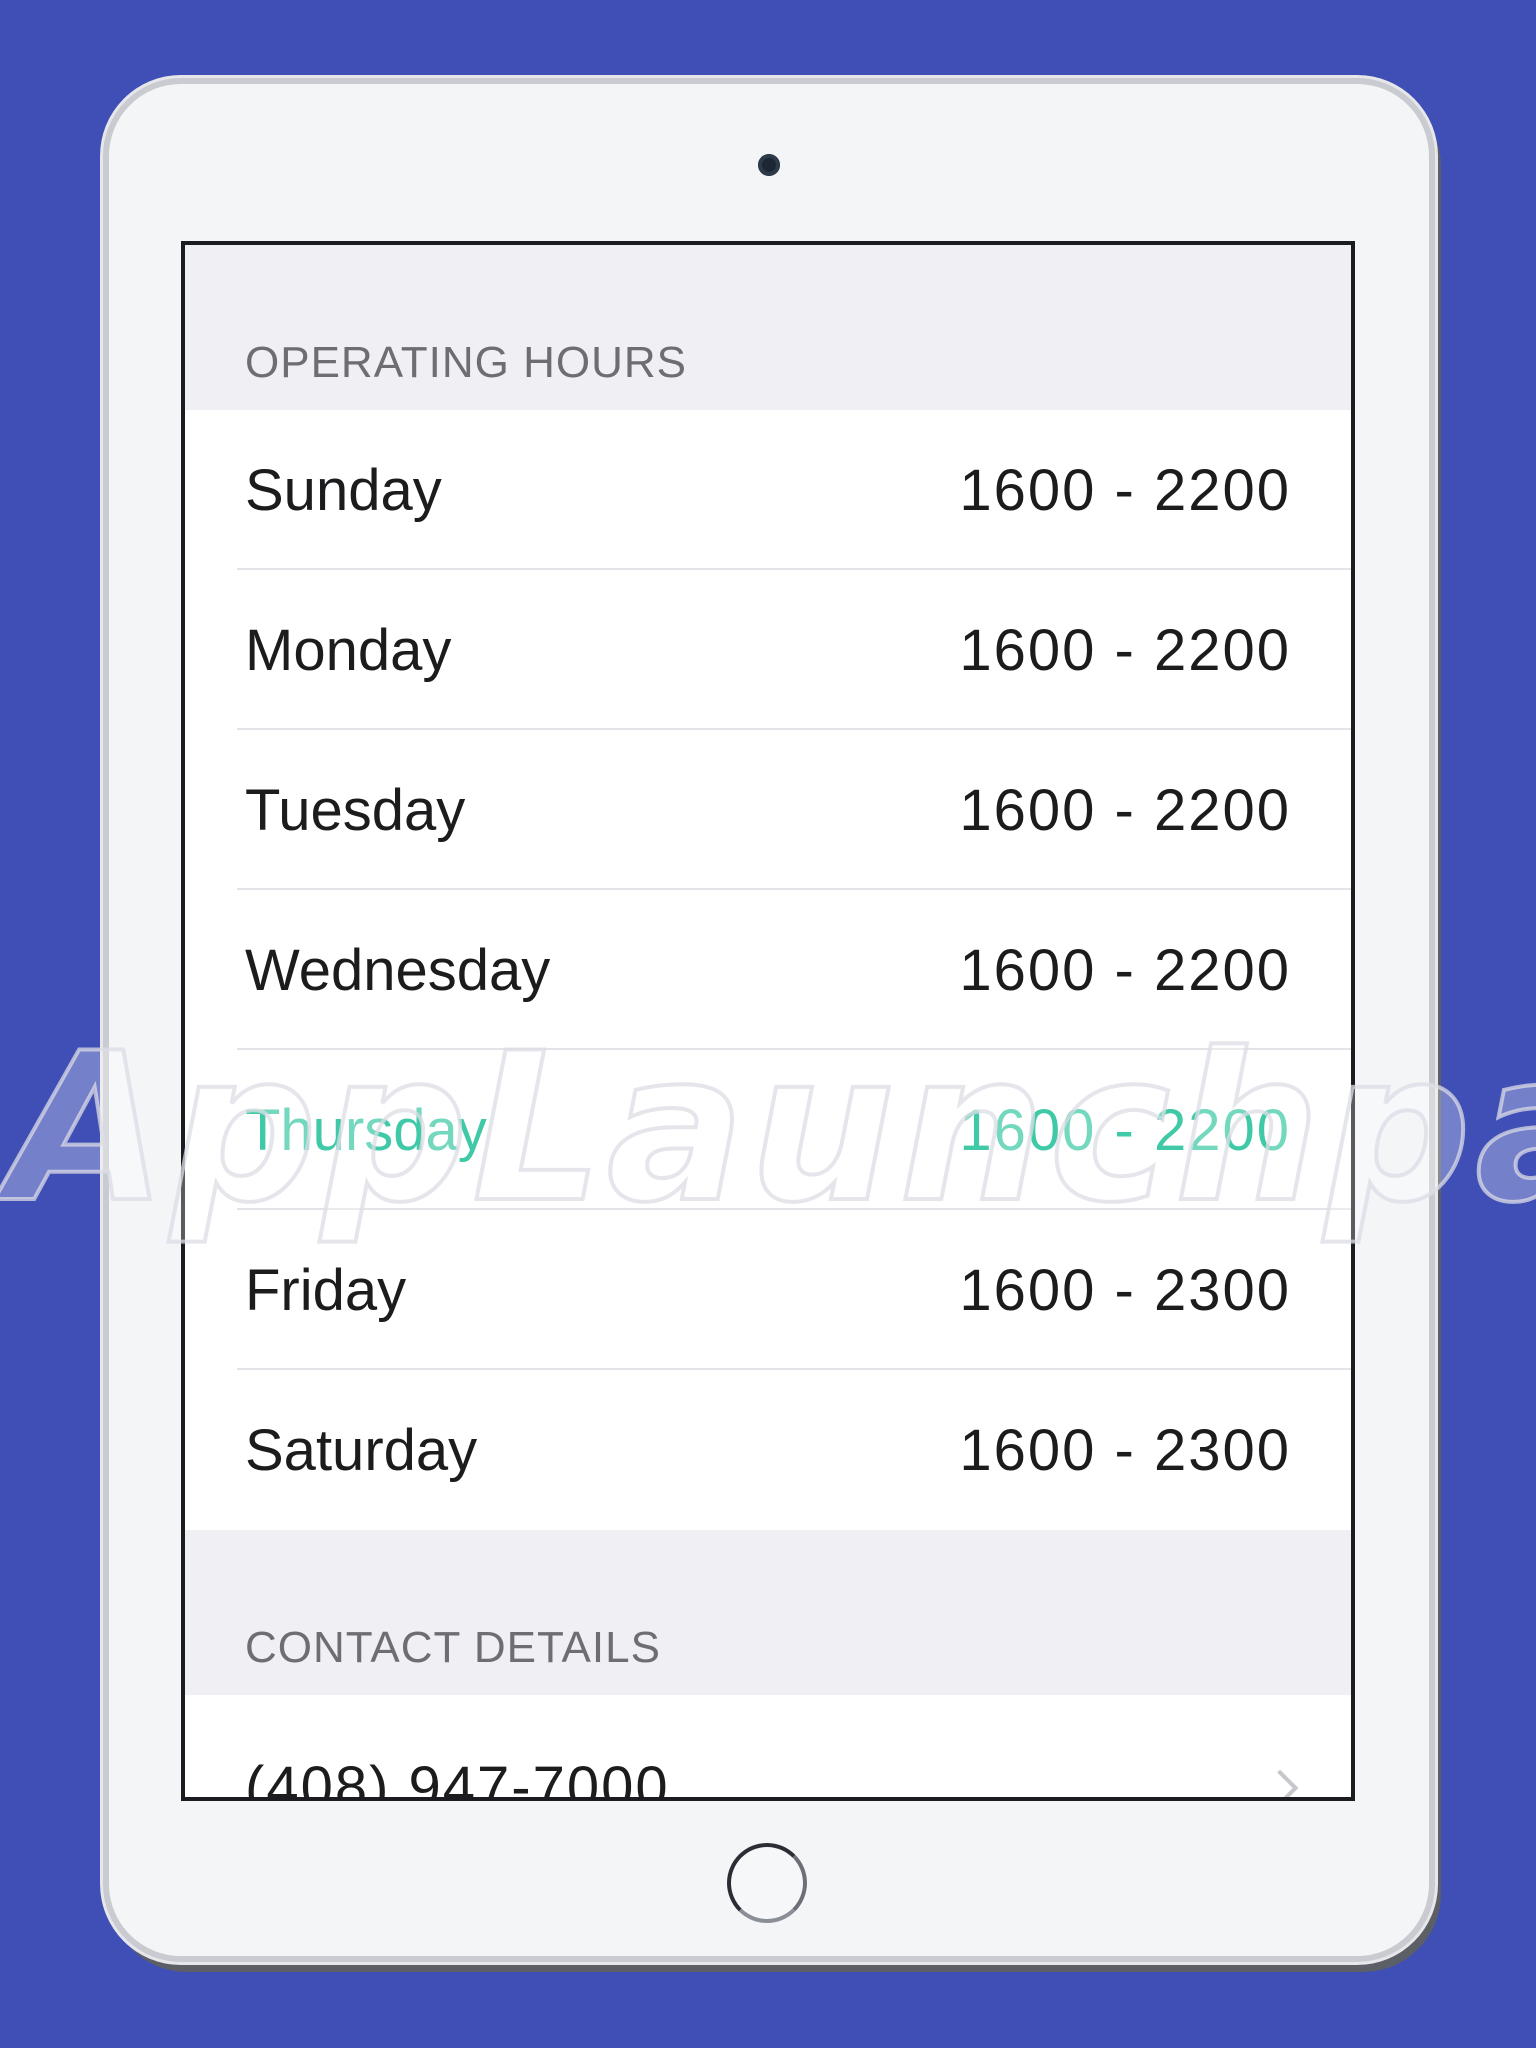  I want to click on day-label: Thursday, so click(366, 1130).